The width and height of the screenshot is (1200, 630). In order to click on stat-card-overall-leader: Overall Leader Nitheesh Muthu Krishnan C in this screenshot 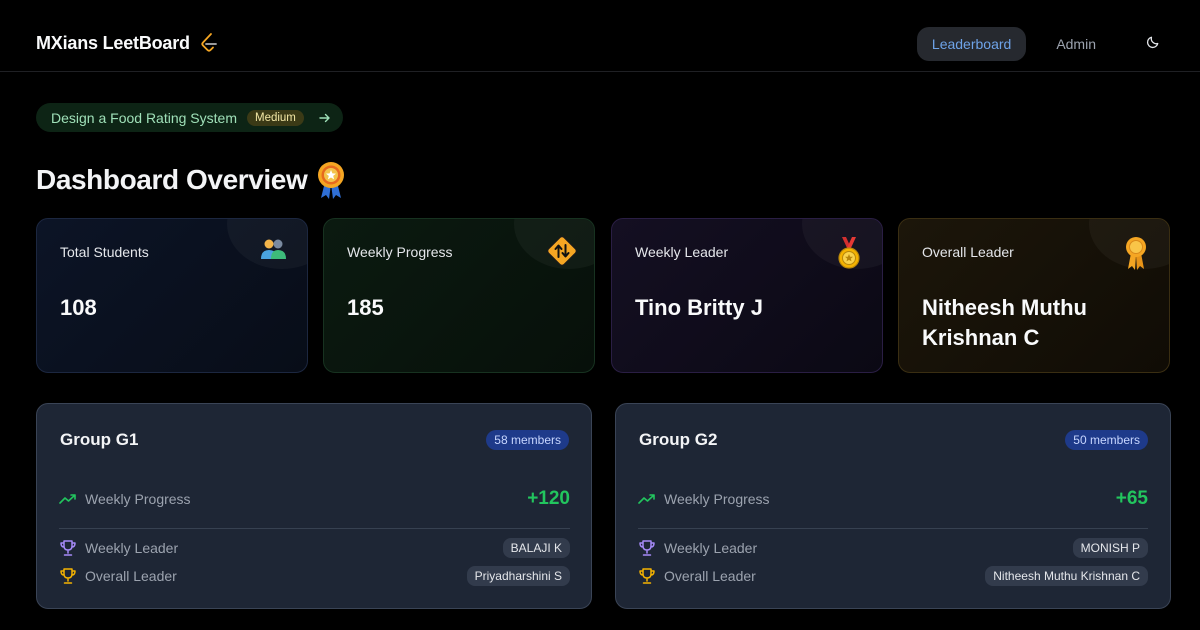, I will do `click(1034, 295)`.